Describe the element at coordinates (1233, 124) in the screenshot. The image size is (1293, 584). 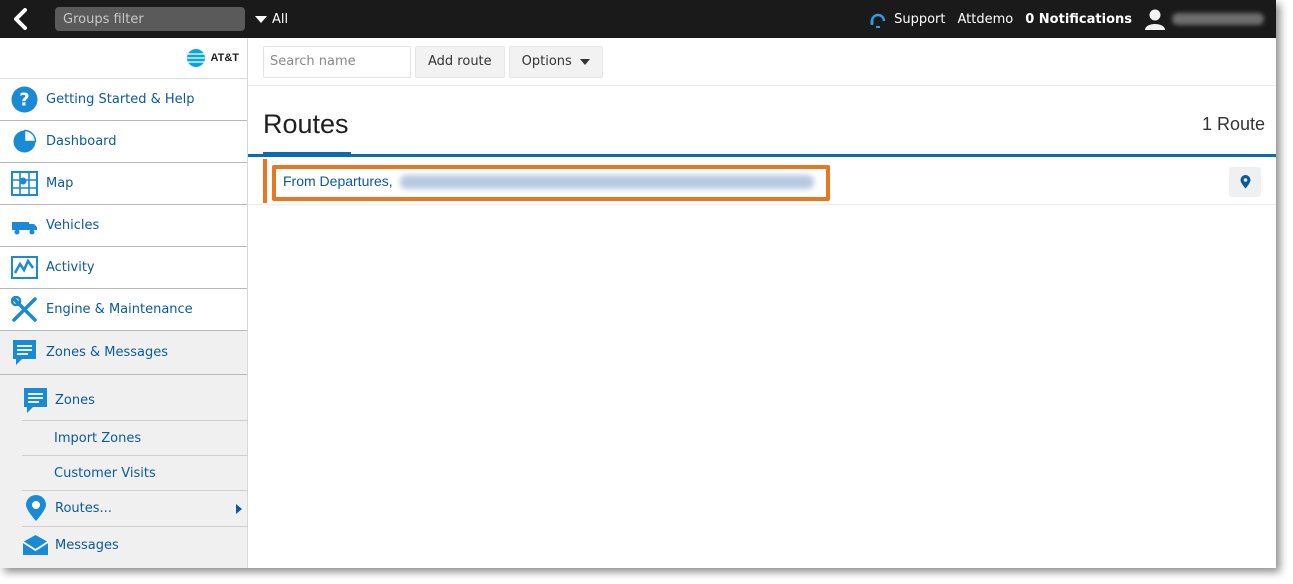
I see `route-count: 1 Route` at that location.